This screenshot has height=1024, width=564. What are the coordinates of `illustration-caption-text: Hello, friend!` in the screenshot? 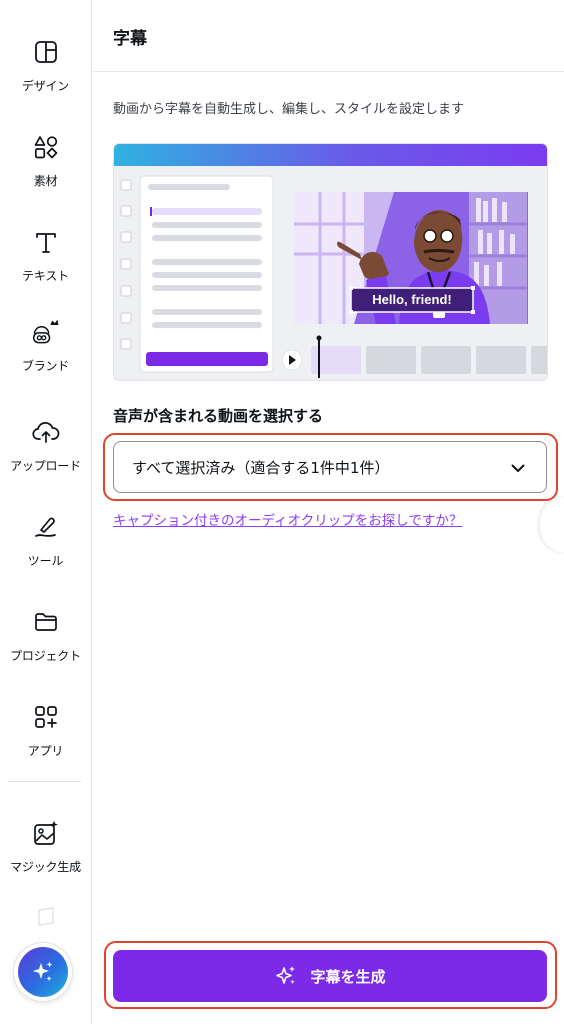 It's located at (412, 299).